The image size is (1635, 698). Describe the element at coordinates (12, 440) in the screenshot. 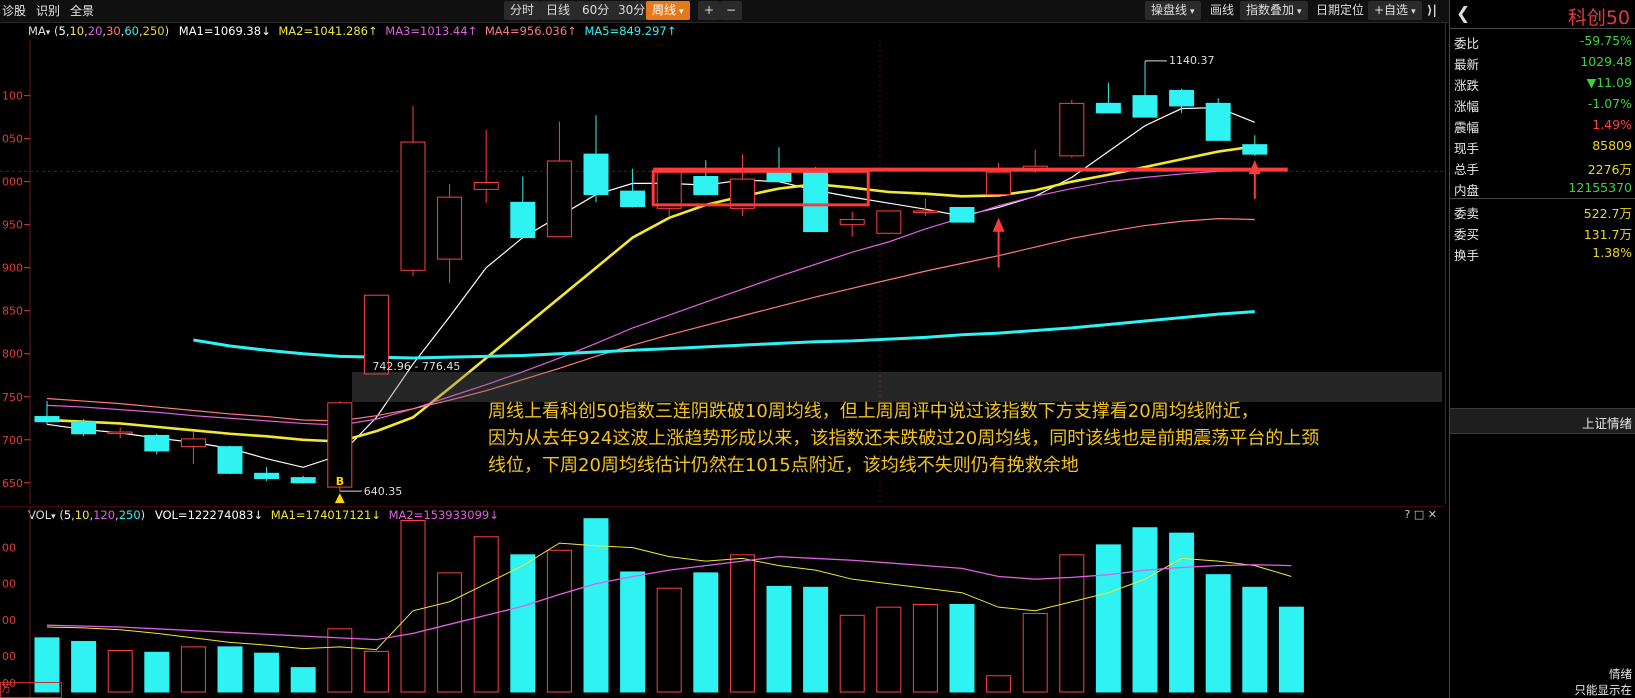

I see `y-tick-label: 700` at that location.